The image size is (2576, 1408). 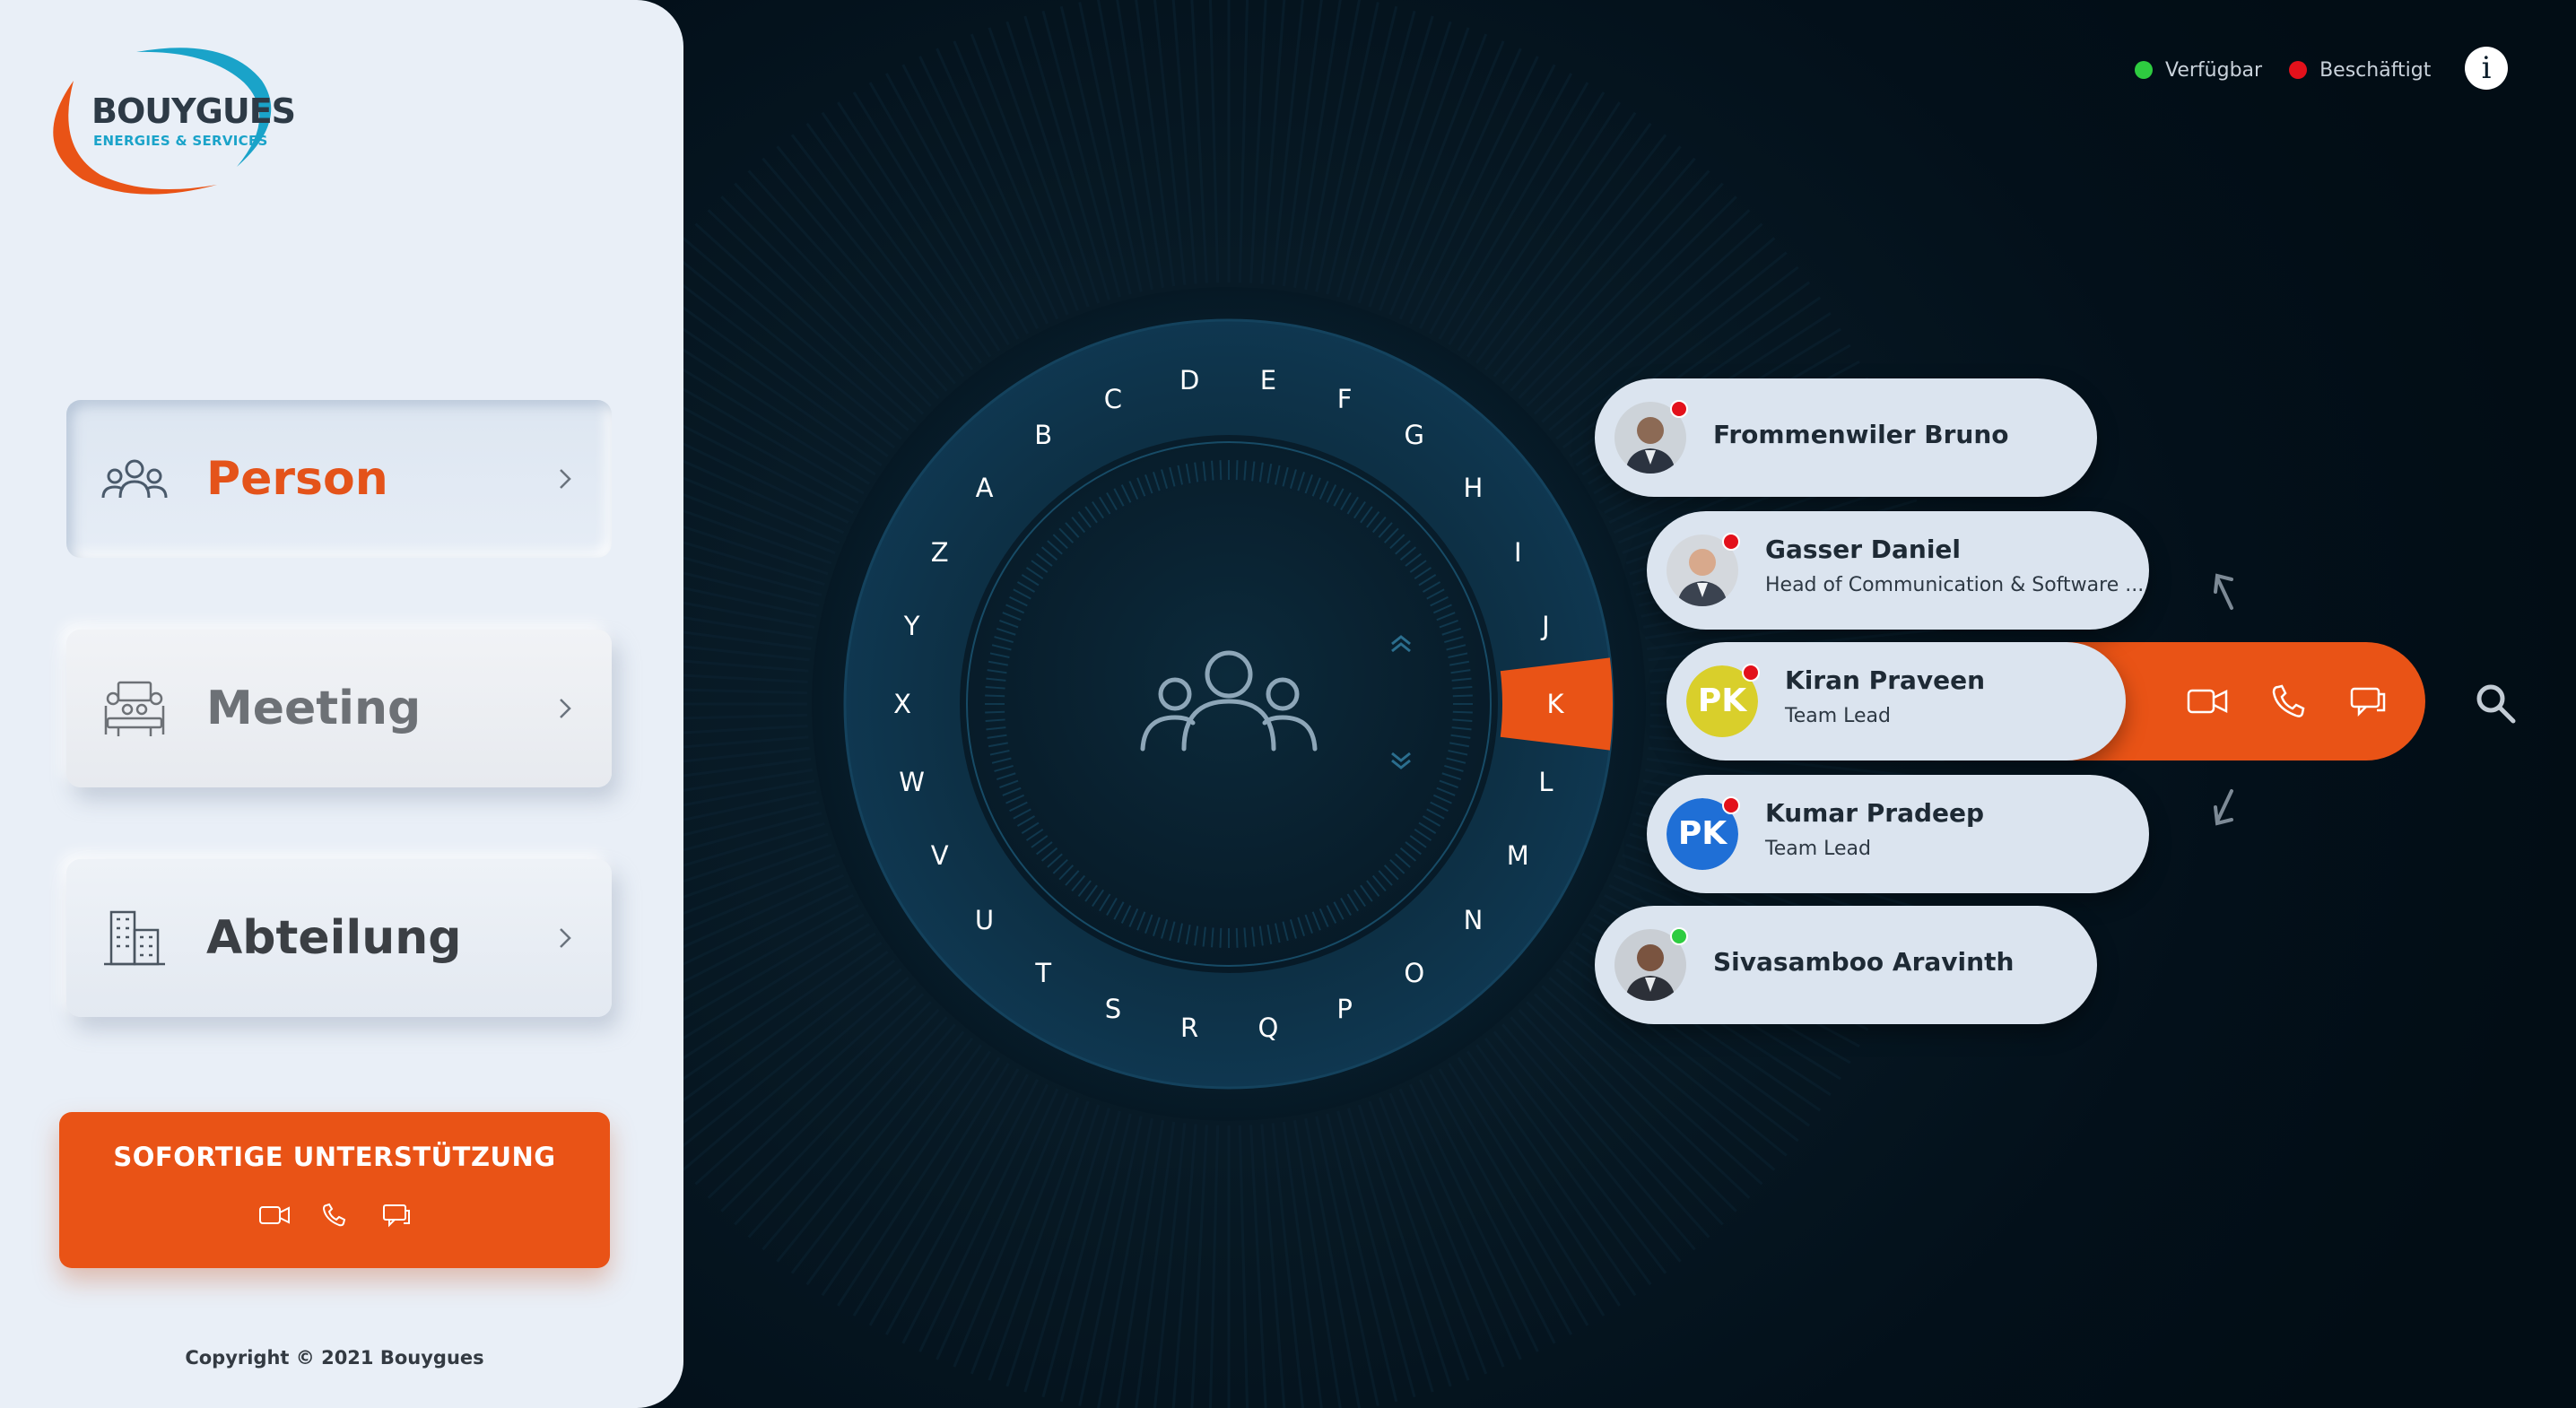 I want to click on nav-person-button: Person, so click(x=339, y=479).